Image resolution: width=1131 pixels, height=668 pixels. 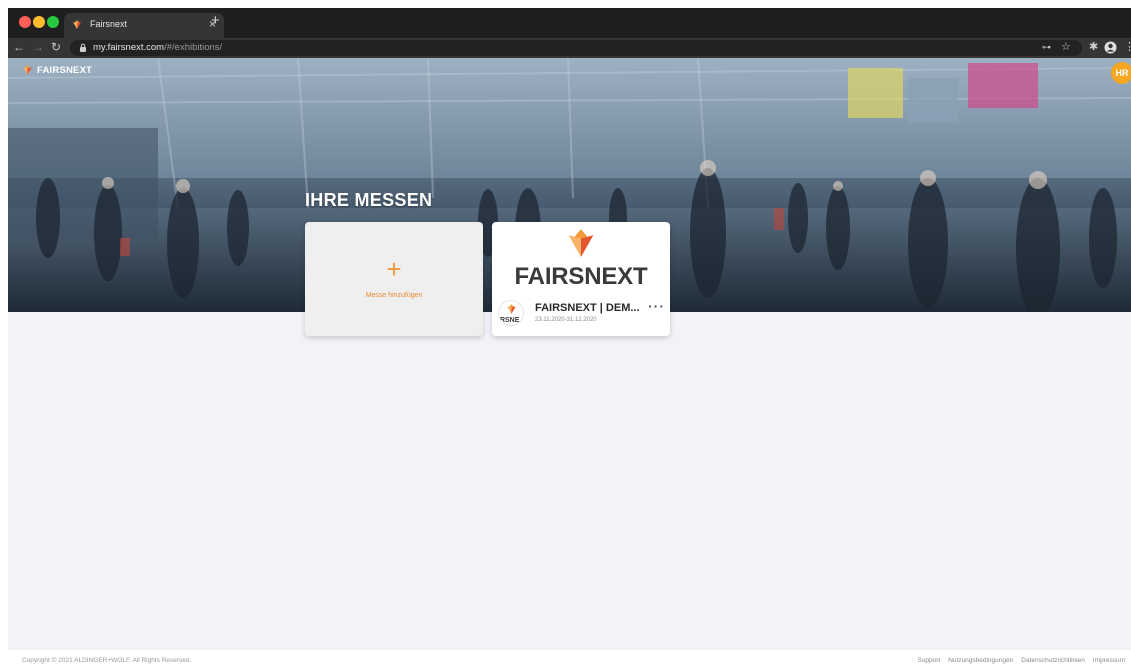 What do you see at coordinates (980, 660) in the screenshot?
I see `footer-link-terms: Nutzungsbedingungen` at bounding box center [980, 660].